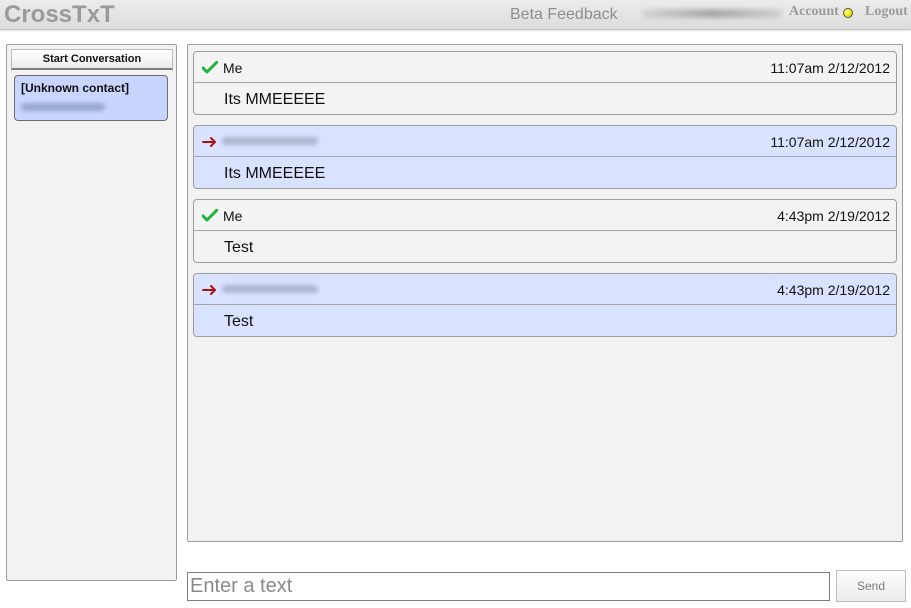 The image size is (911, 608). Describe the element at coordinates (871, 586) in the screenshot. I see `send-button: Send` at that location.